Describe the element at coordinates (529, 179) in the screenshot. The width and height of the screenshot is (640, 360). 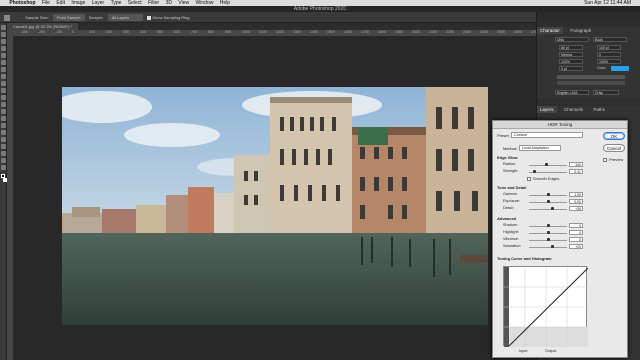
I see `smooth-edges-checkbox` at that location.